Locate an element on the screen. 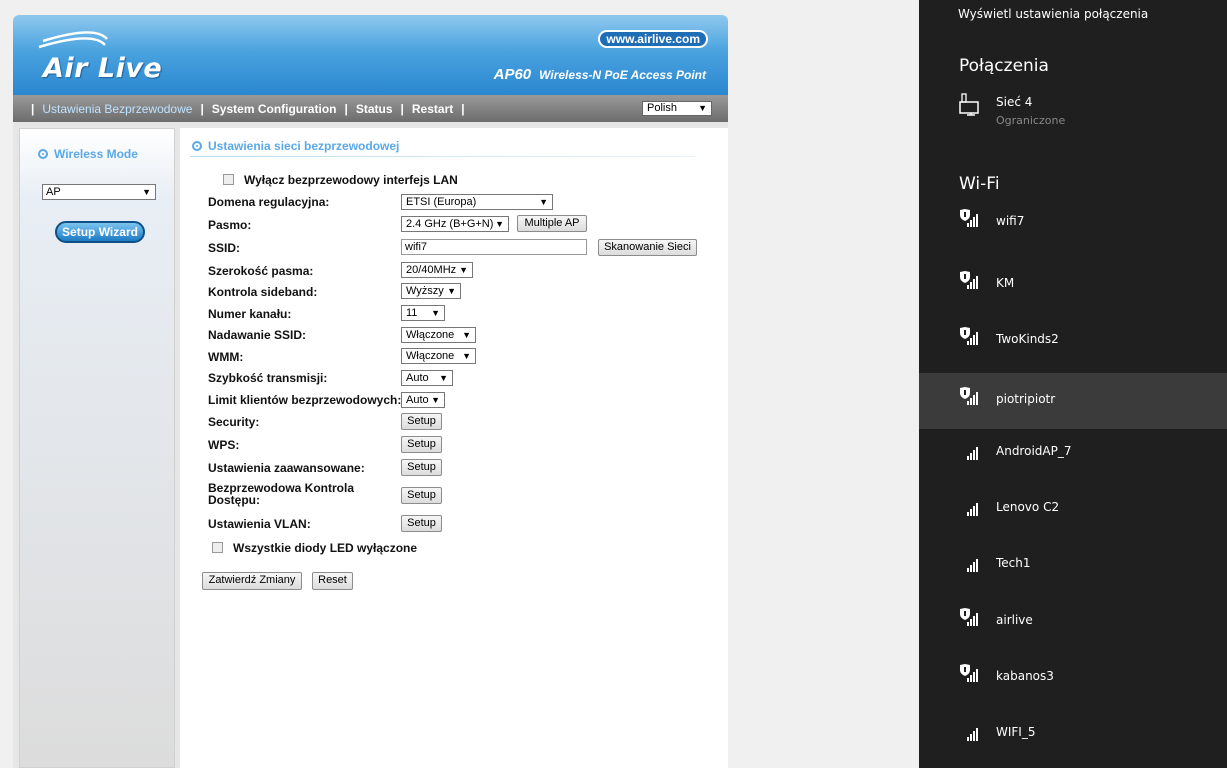 The height and width of the screenshot is (768, 1227). section-title: Ustawienia sieci bezprzewodowej is located at coordinates (295, 146).